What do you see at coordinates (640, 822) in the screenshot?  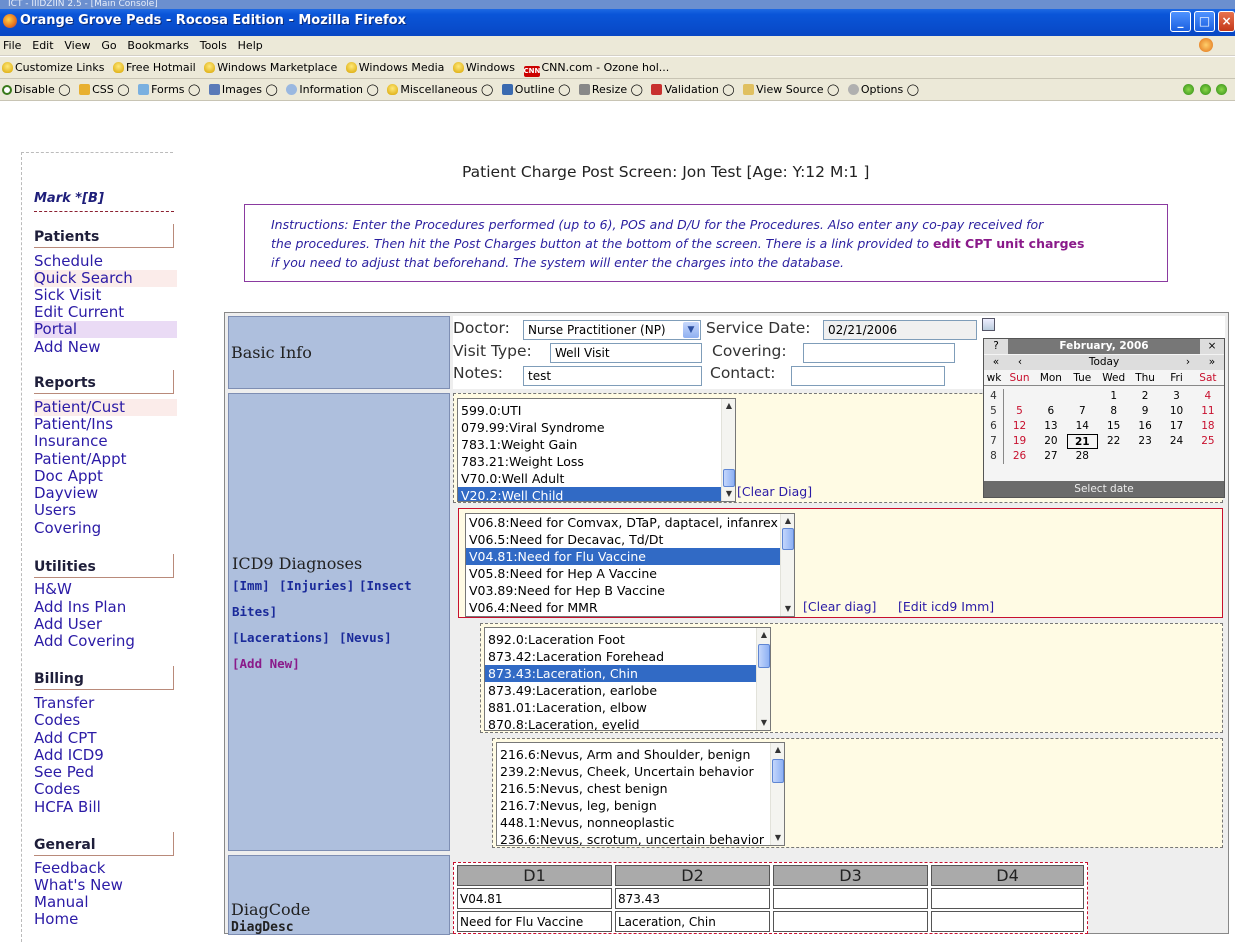 I see `list-item: 448.1:Nevus, nonneoplastic` at bounding box center [640, 822].